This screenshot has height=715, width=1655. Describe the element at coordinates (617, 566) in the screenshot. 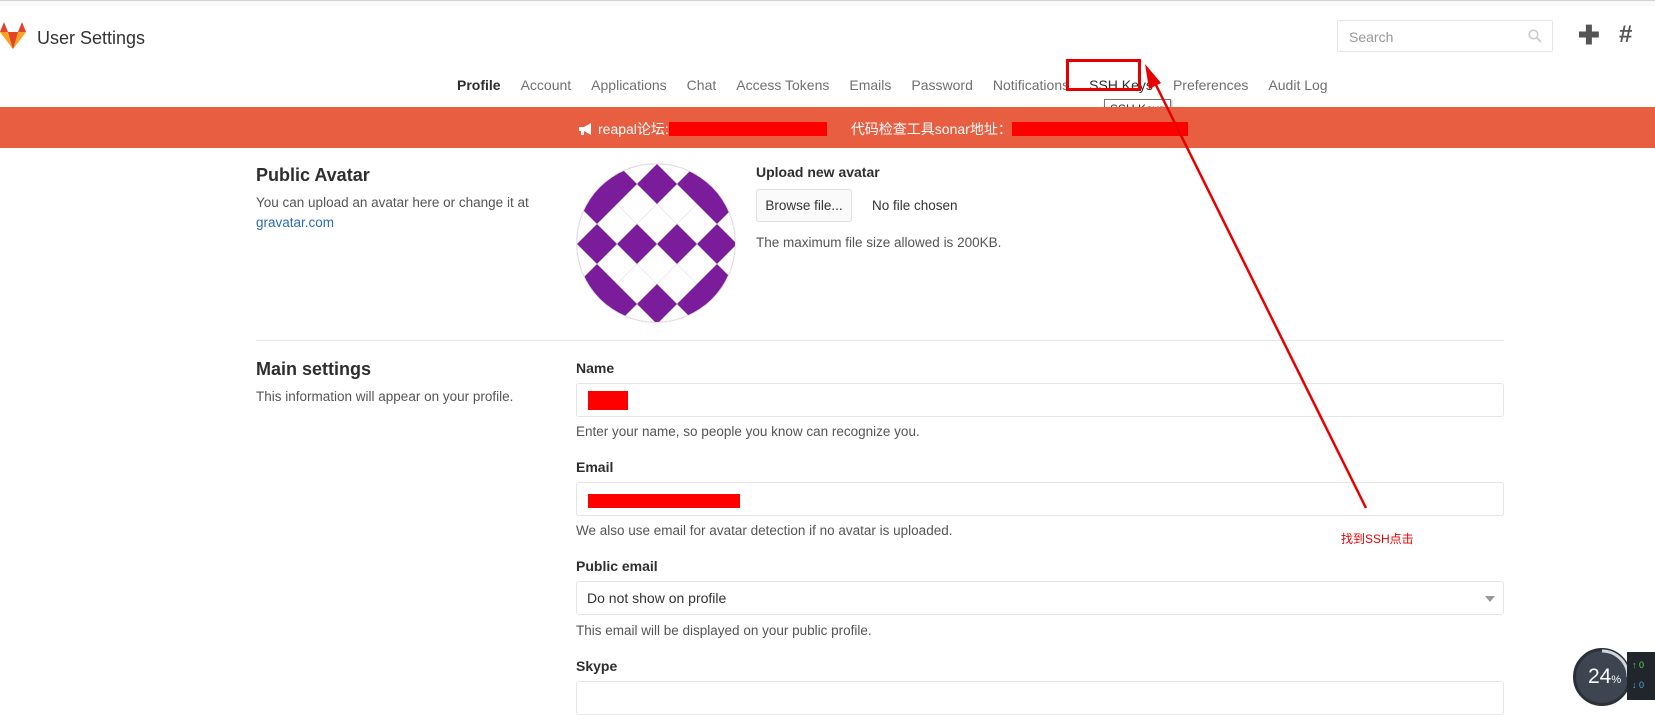

I see `public-email-label: Public email` at that location.